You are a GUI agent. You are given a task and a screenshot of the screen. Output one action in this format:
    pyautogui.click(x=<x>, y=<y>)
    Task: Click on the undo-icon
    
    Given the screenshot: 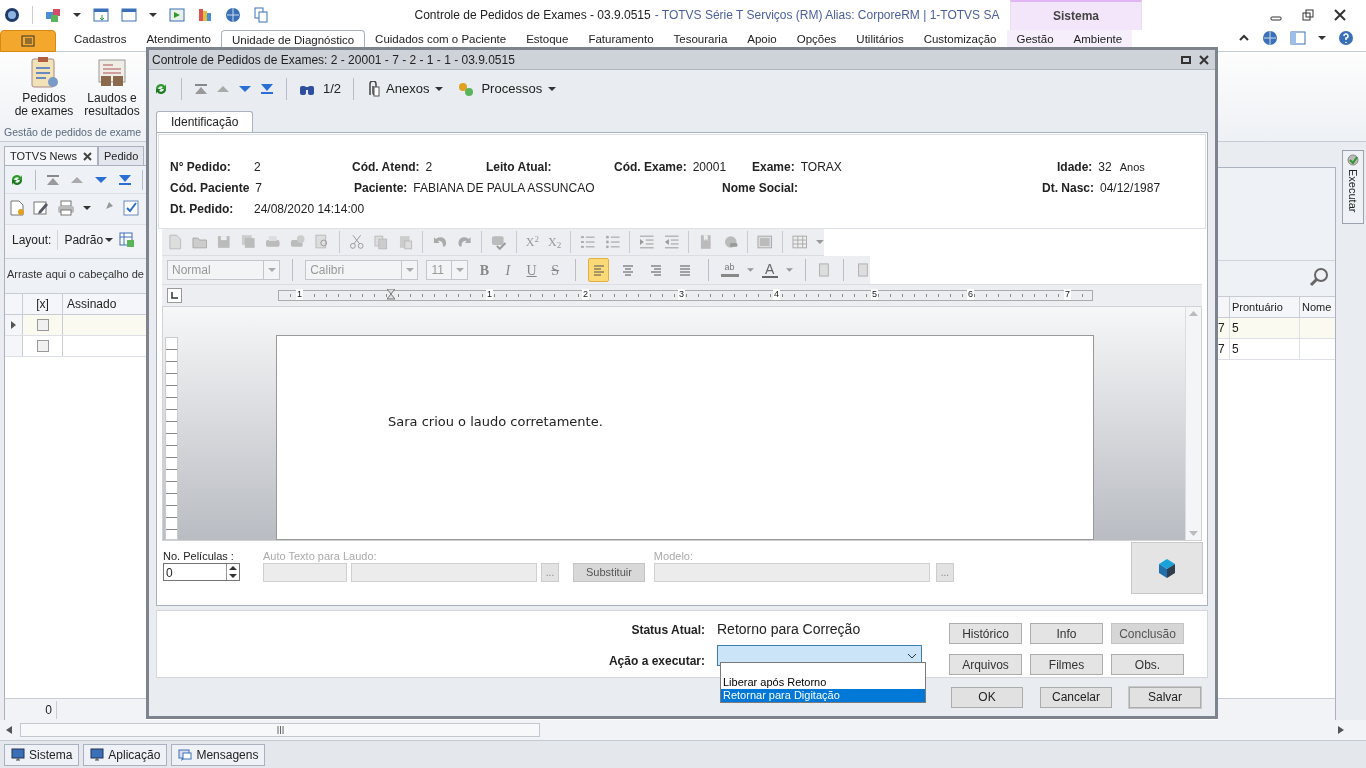 What is the action you would take?
    pyautogui.click(x=440, y=242)
    